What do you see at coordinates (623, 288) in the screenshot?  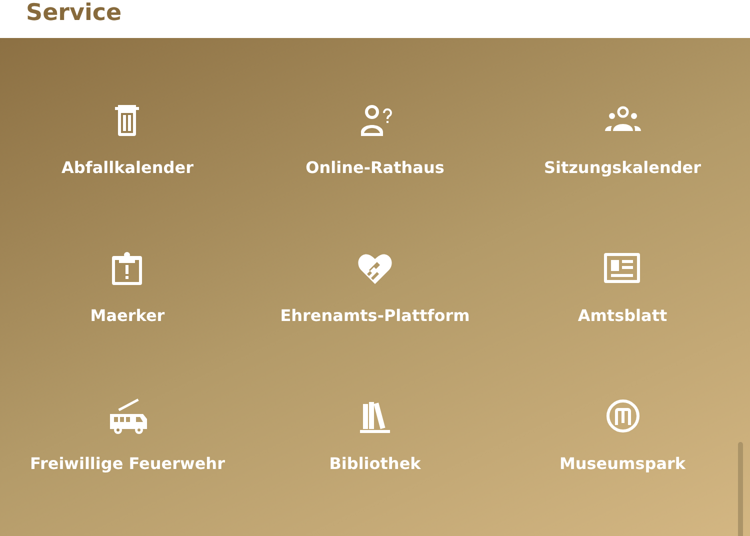 I see `service-link: Amtsblatt` at bounding box center [623, 288].